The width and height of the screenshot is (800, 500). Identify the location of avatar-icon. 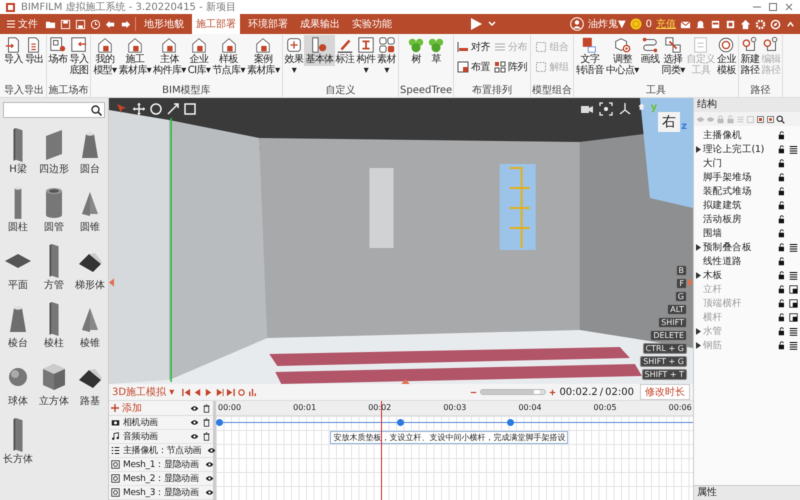
(577, 24).